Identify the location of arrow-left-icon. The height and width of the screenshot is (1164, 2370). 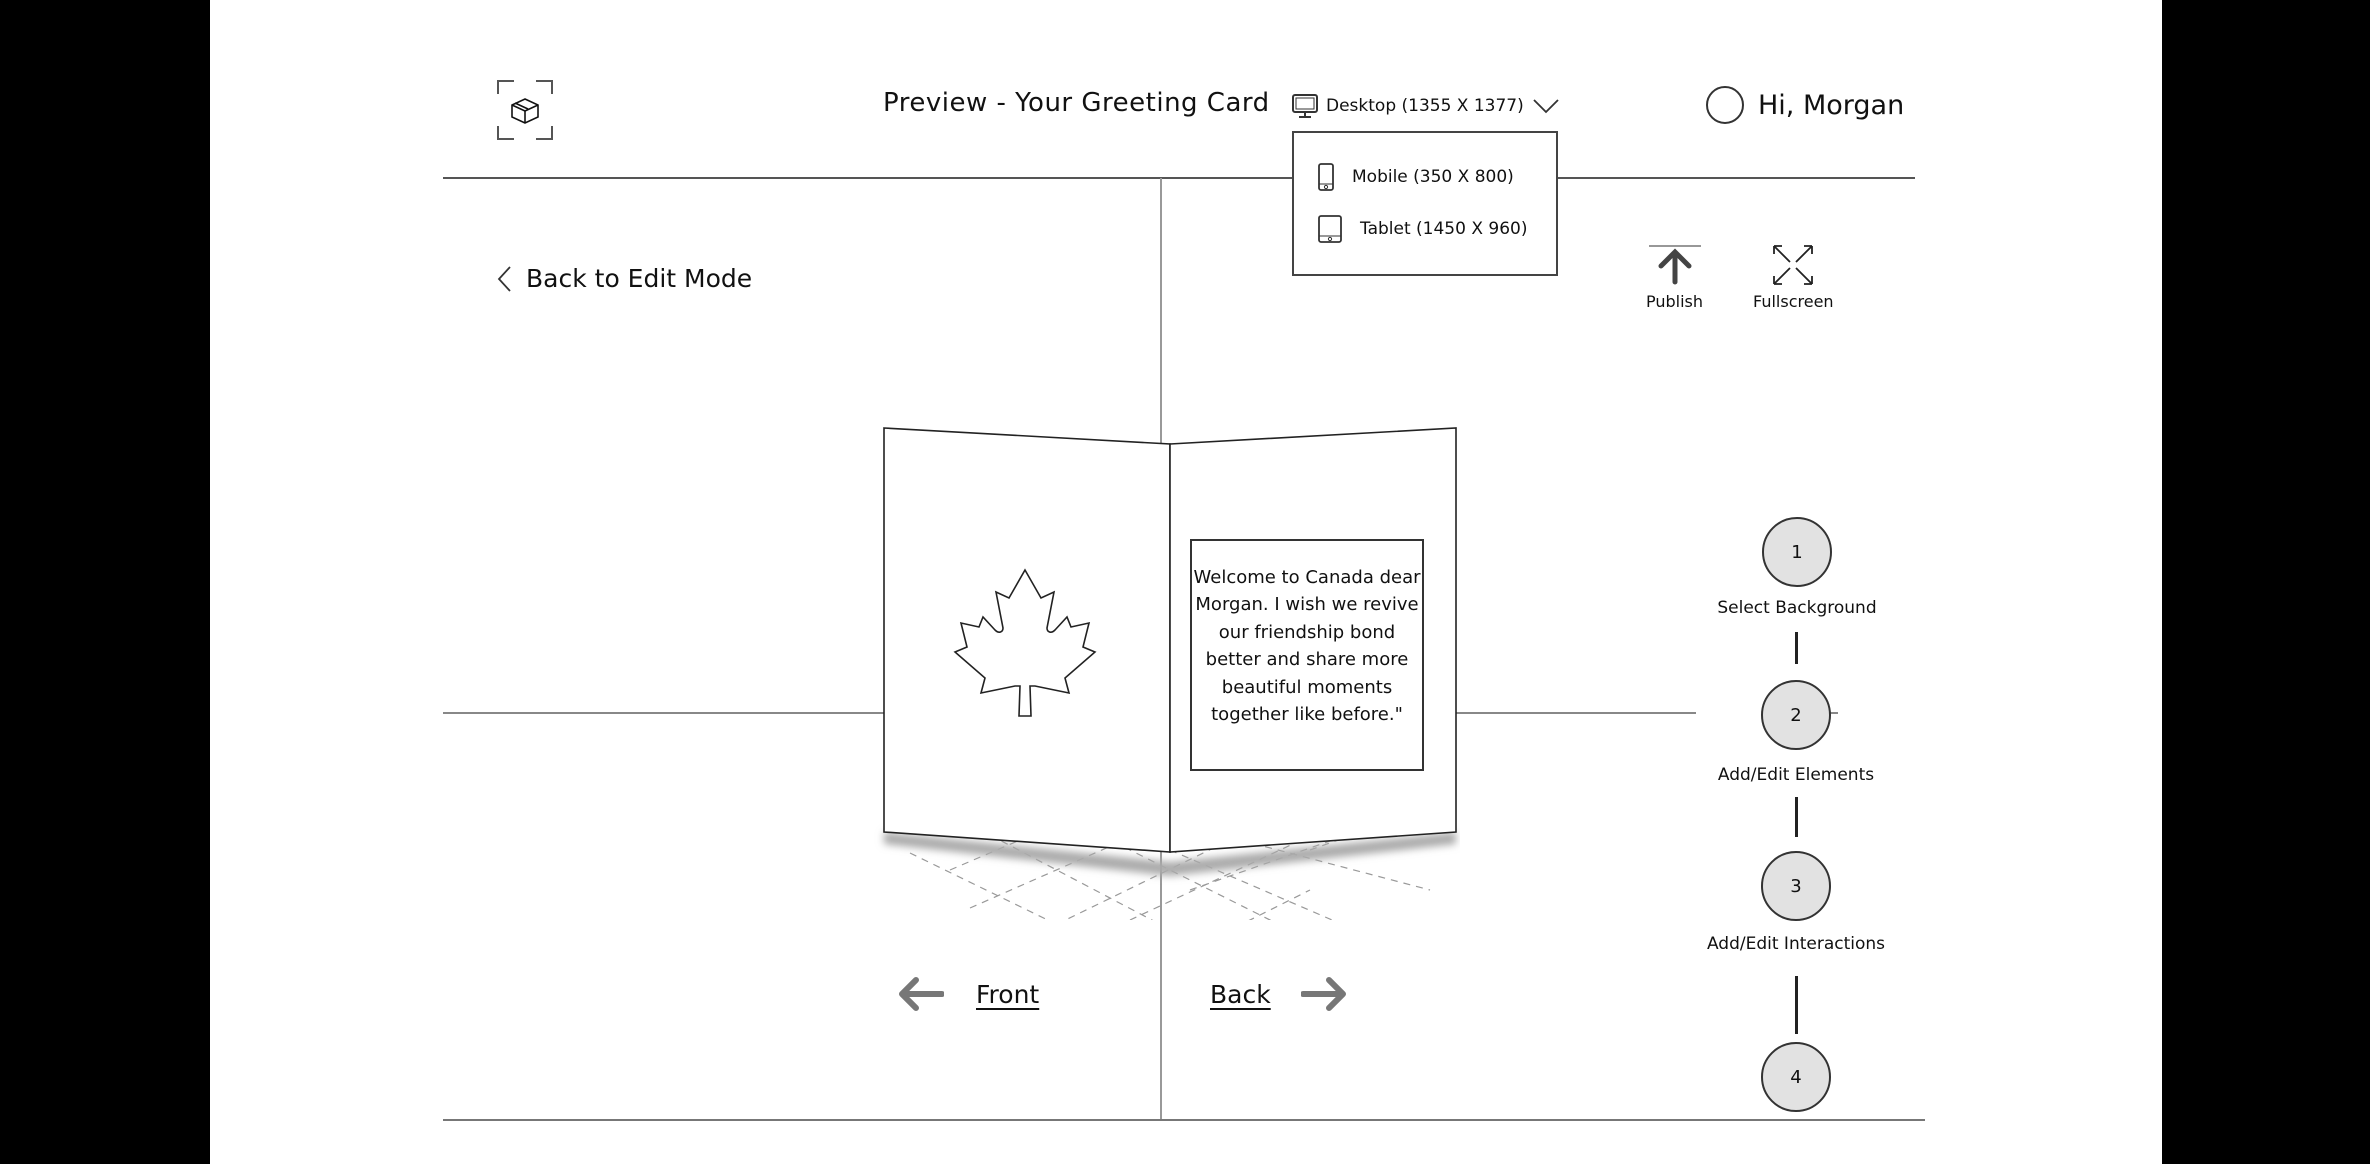
(921, 994).